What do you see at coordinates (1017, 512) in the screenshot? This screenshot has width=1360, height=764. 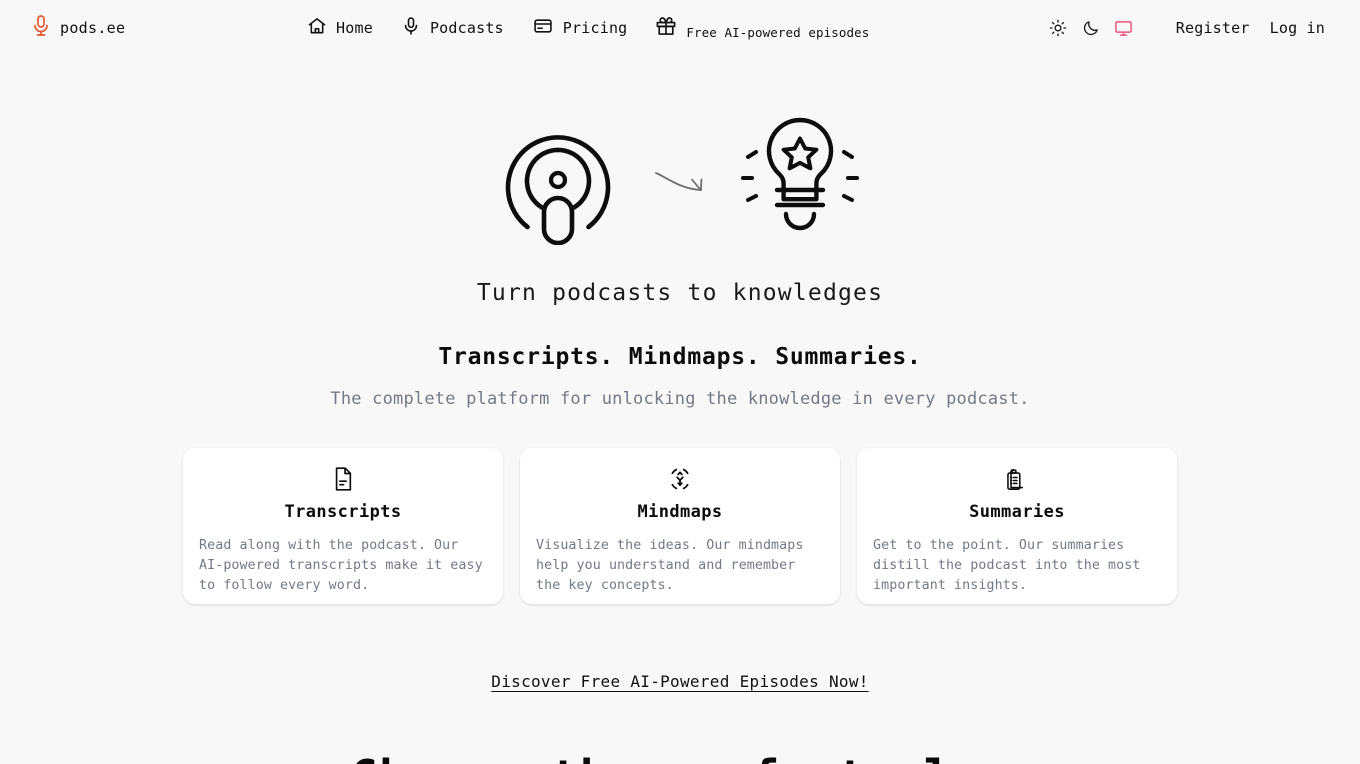 I see `feature-title: Summaries` at bounding box center [1017, 512].